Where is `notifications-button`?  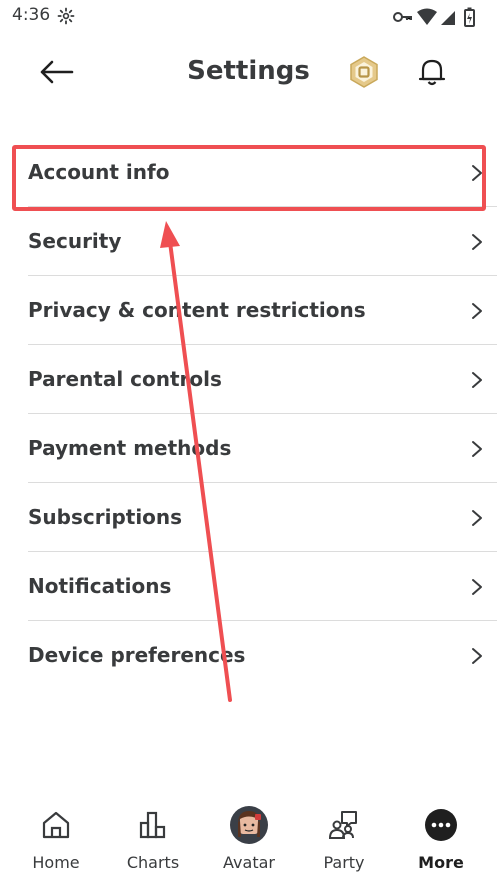
notifications-button is located at coordinates (432, 72).